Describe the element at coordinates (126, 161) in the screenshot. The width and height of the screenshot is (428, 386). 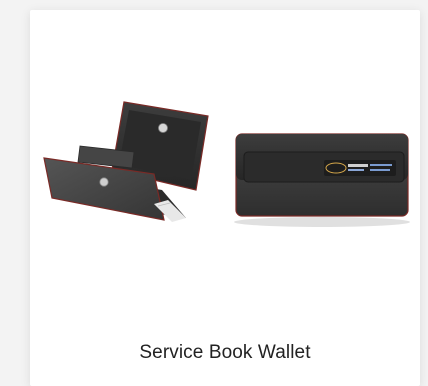
I see `open-wallet-photo` at that location.